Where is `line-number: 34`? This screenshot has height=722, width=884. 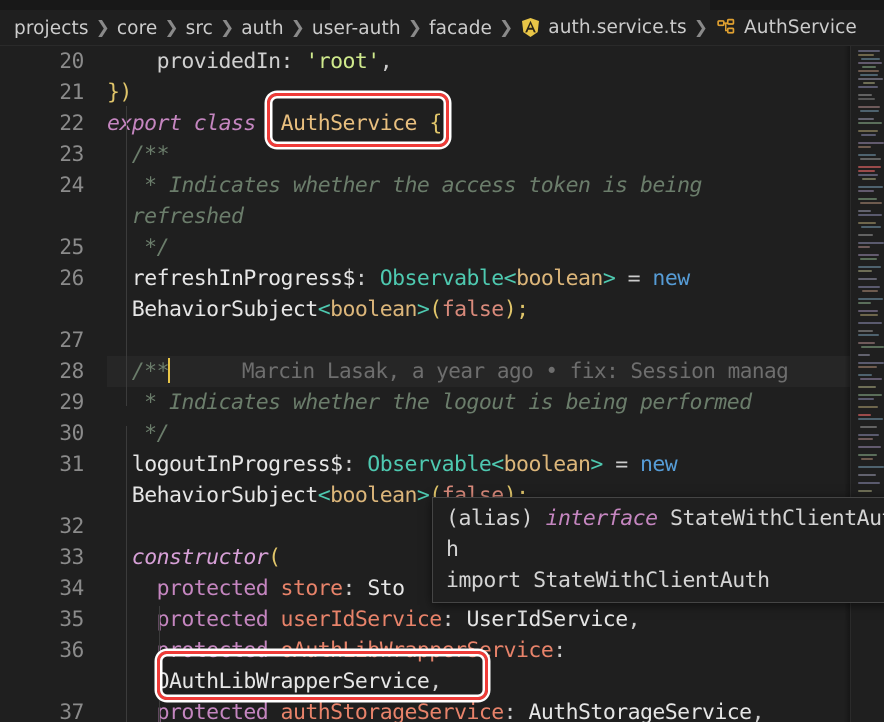
line-number: 34 is located at coordinates (71, 588).